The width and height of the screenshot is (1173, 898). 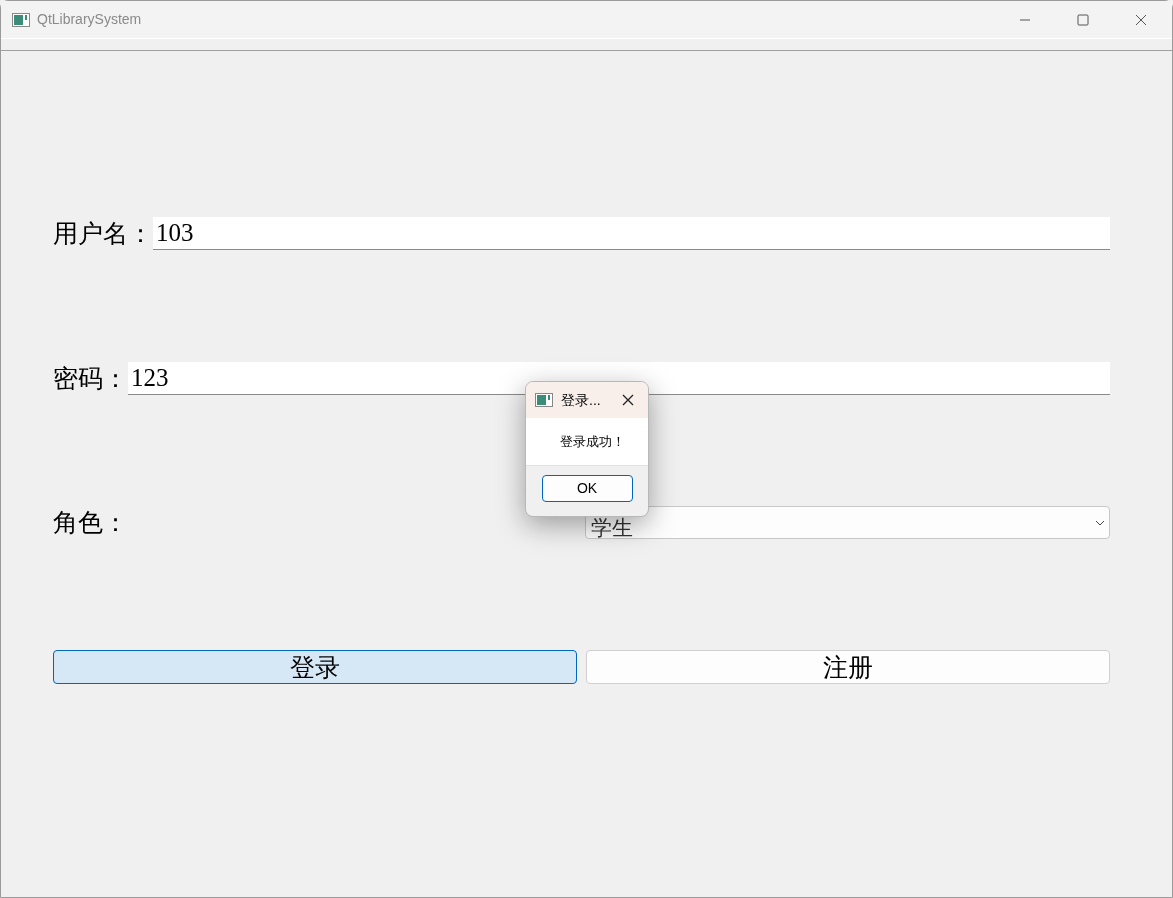 I want to click on ok-button: OK, so click(x=587, y=488).